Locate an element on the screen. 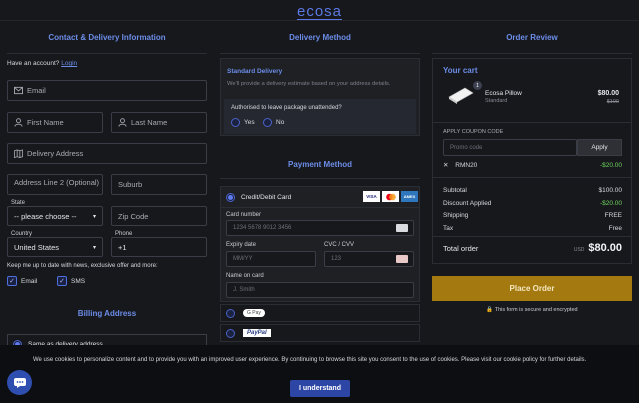 Image resolution: width=639 pixels, height=403 pixels. total-value: $80.00 is located at coordinates (605, 248).